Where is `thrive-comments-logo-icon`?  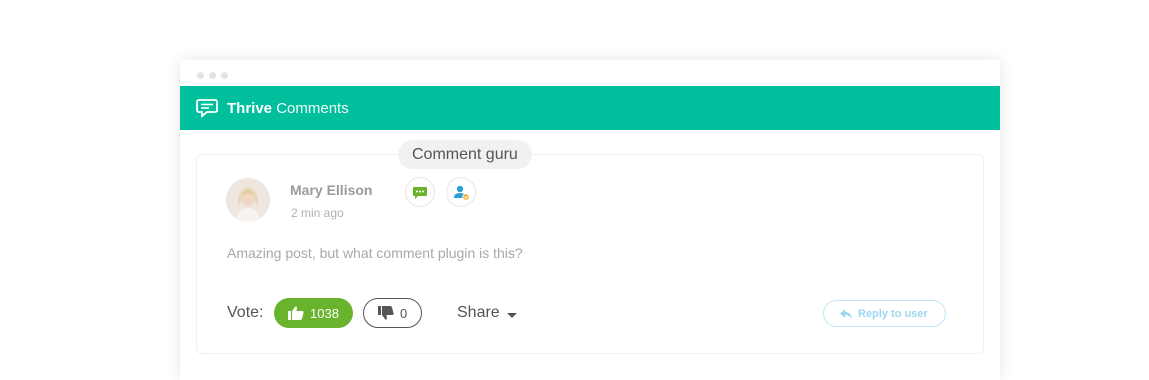 thrive-comments-logo-icon is located at coordinates (207, 108).